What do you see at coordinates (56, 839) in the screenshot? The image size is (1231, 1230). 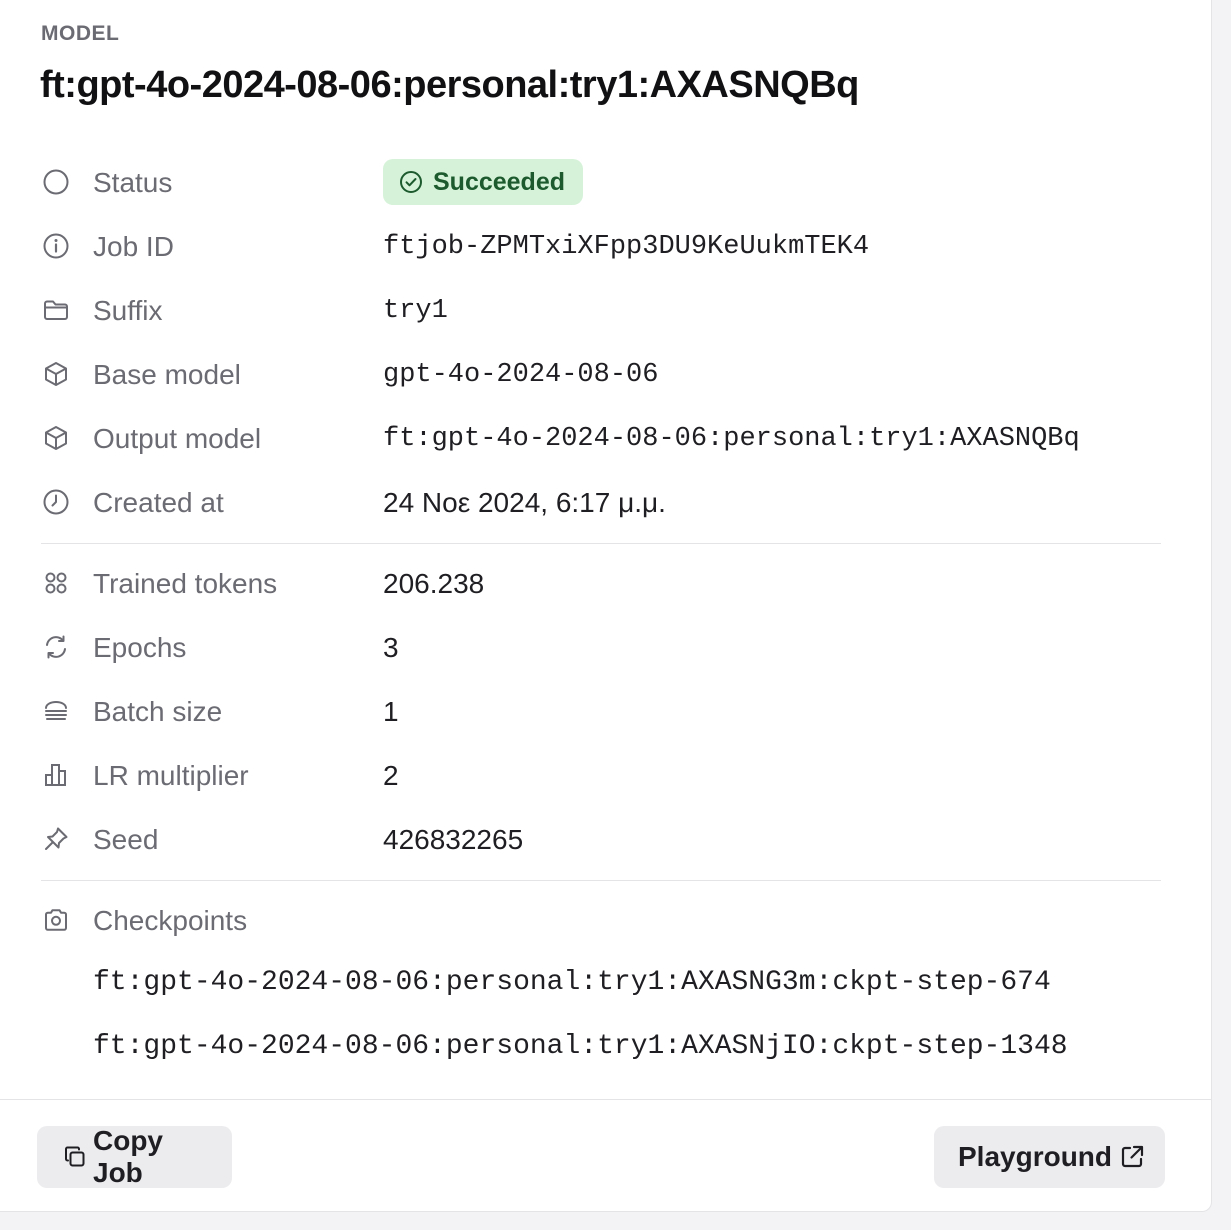 I see `pin-icon` at bounding box center [56, 839].